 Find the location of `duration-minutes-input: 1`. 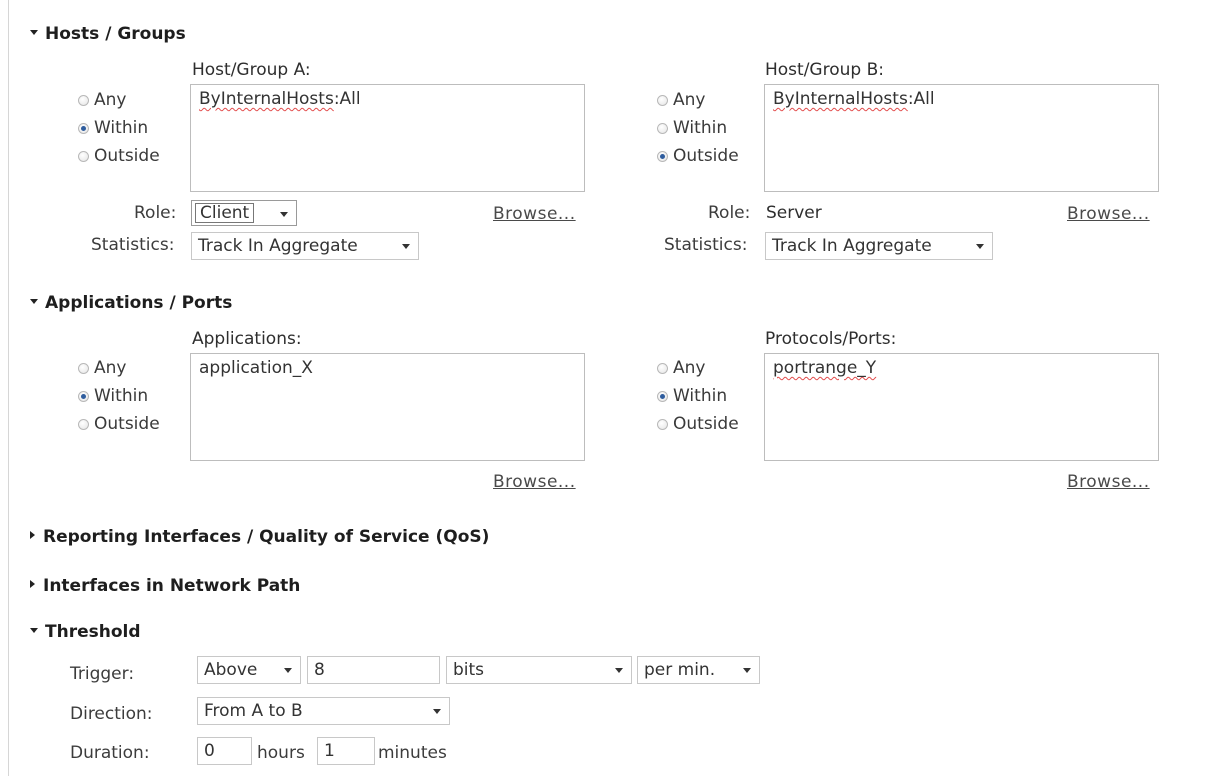

duration-minutes-input: 1 is located at coordinates (346, 751).